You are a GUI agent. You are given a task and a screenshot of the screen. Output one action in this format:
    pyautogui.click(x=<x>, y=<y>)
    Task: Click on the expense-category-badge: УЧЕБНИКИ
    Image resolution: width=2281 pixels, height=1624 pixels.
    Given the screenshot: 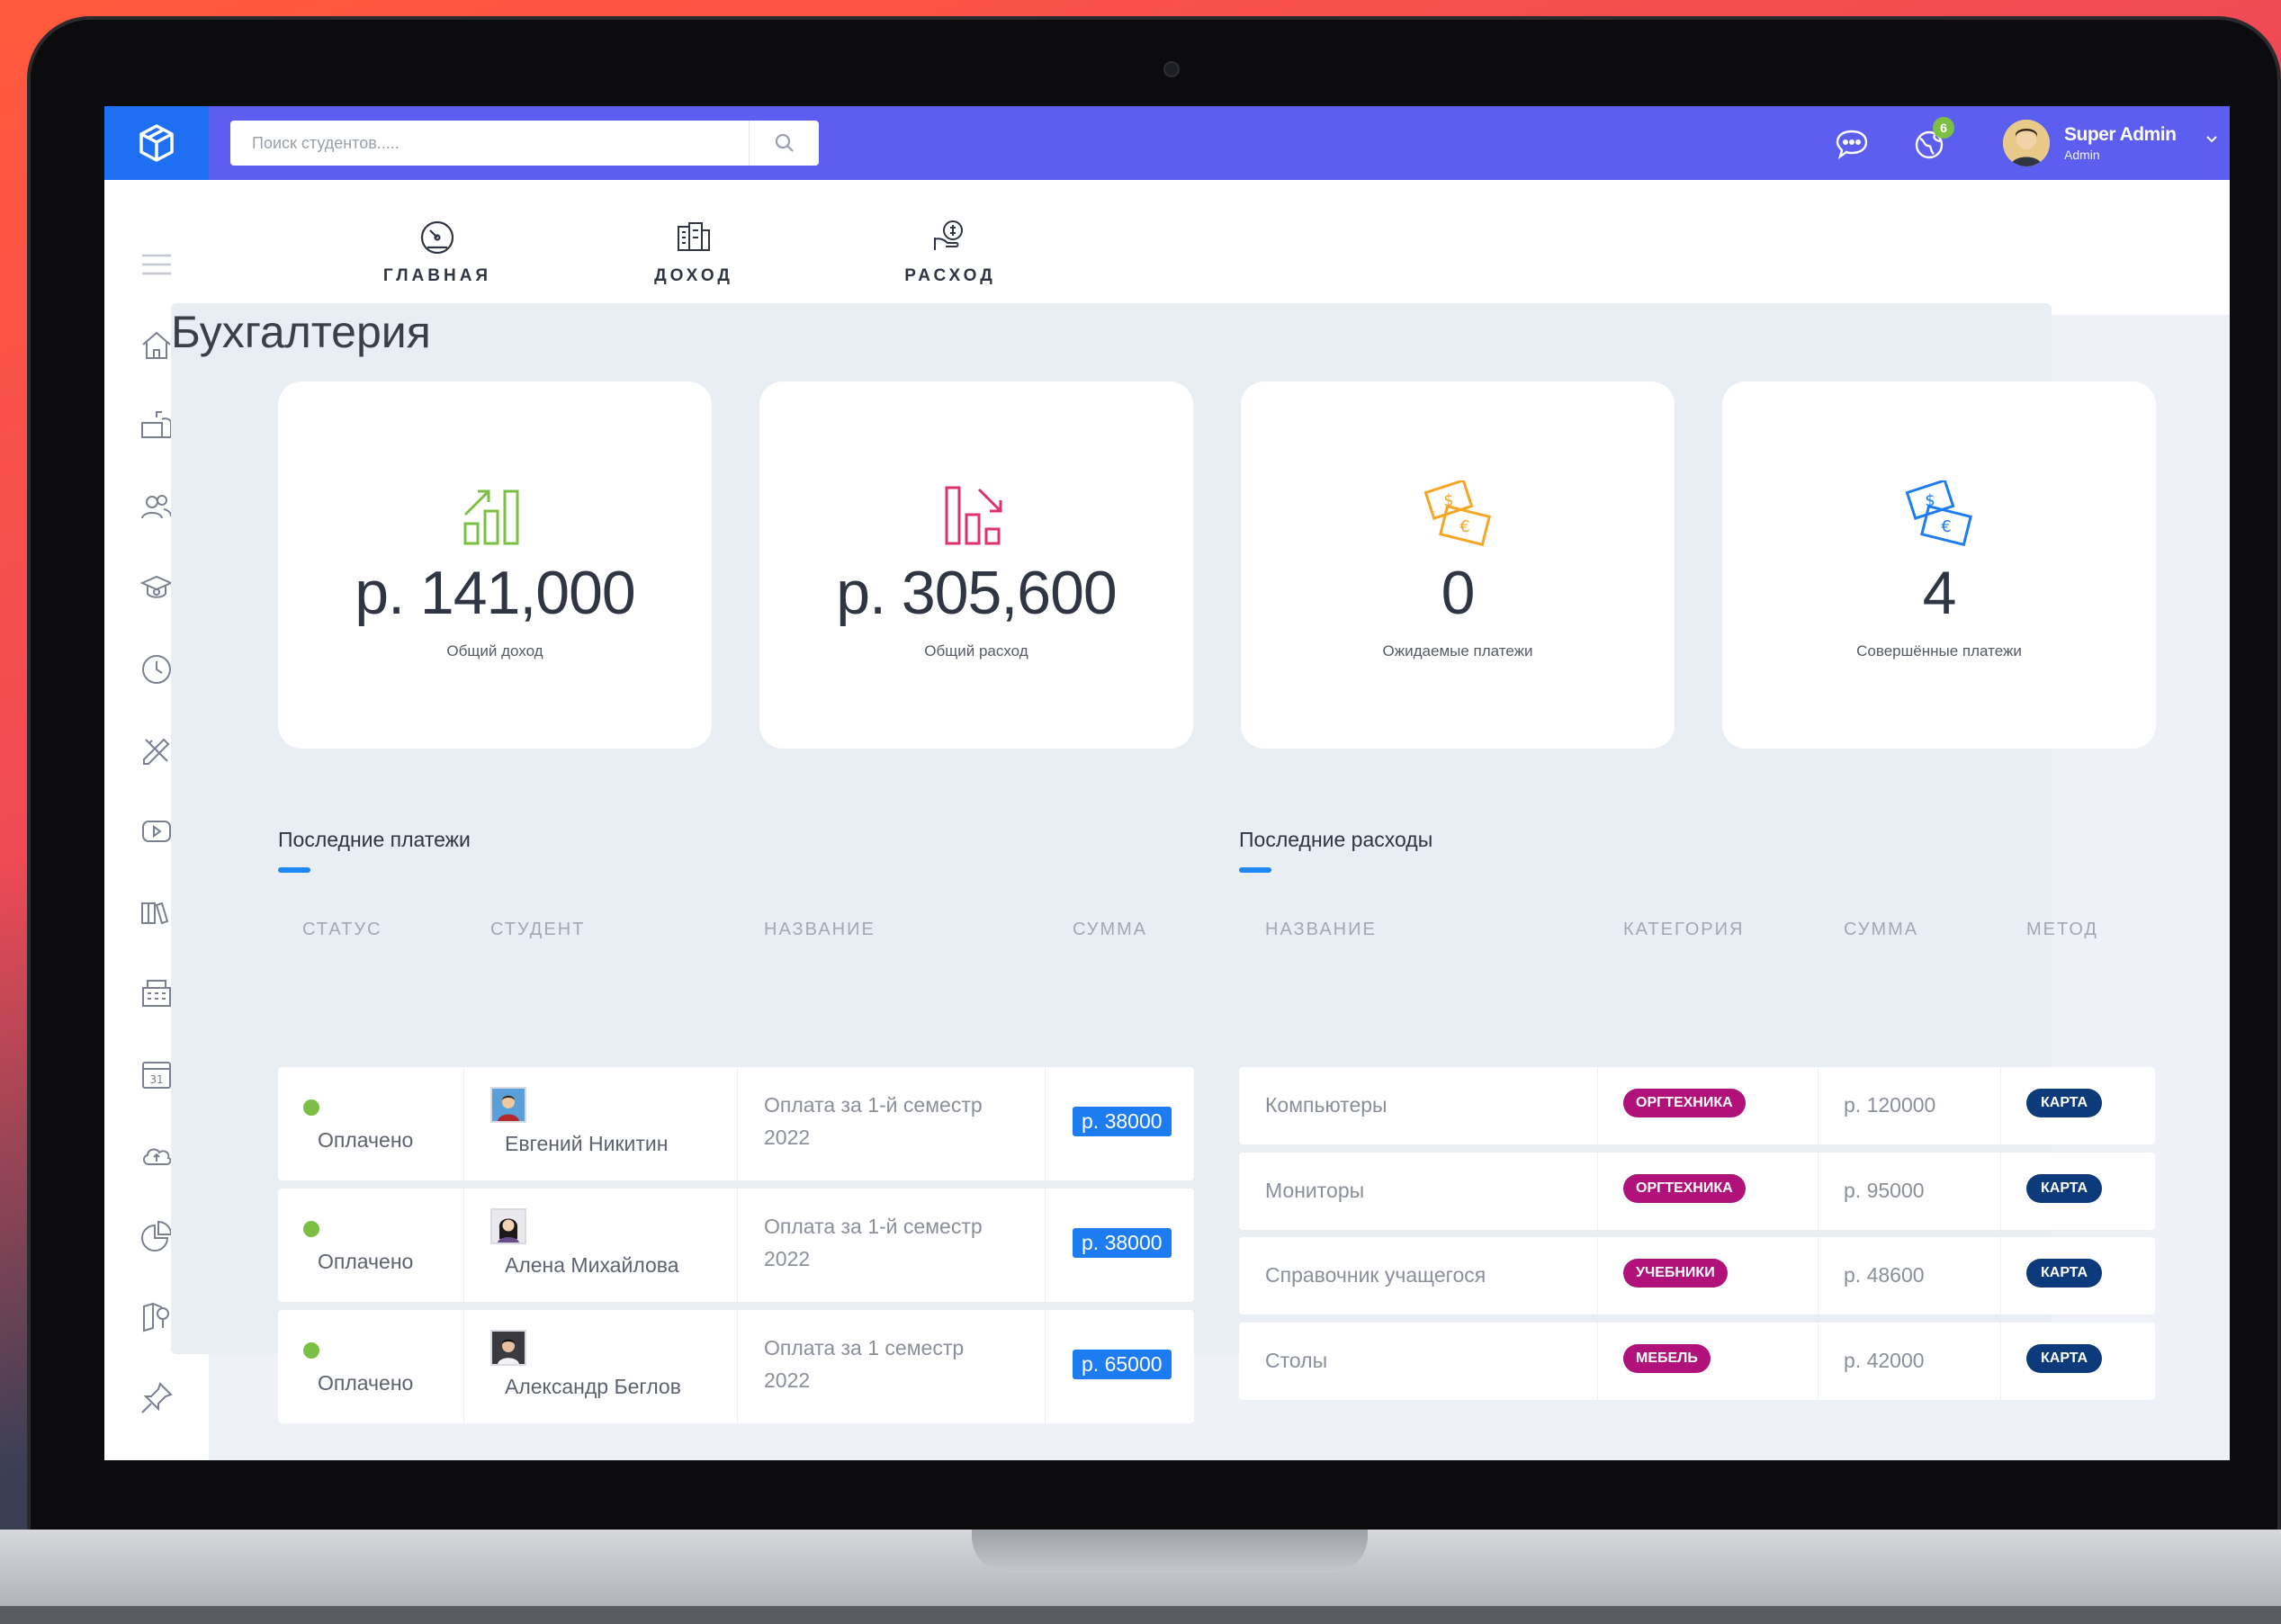 What is the action you would take?
    pyautogui.click(x=1675, y=1273)
    